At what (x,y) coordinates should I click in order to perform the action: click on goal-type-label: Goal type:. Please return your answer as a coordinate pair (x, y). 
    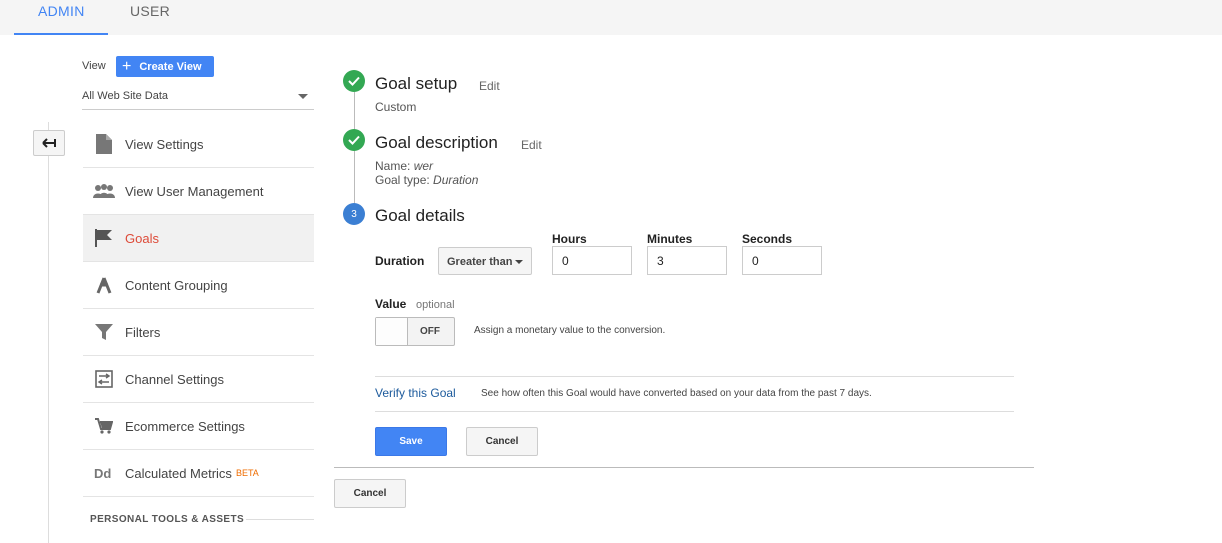
    Looking at the image, I should click on (402, 180).